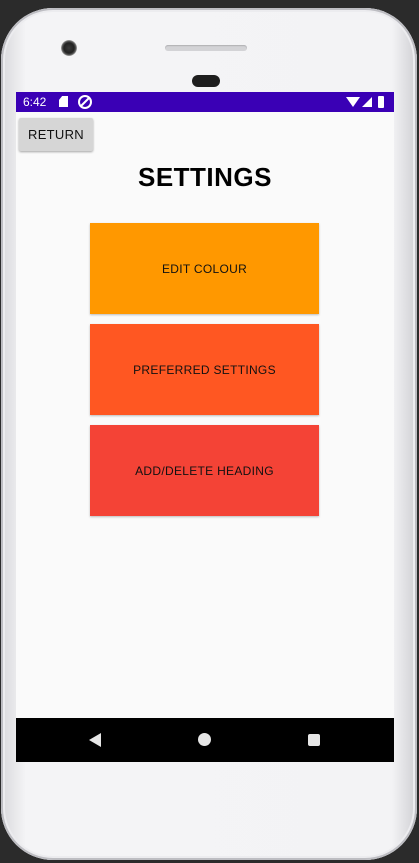 Image resolution: width=419 pixels, height=863 pixels. Describe the element at coordinates (367, 102) in the screenshot. I see `signal-icon` at that location.